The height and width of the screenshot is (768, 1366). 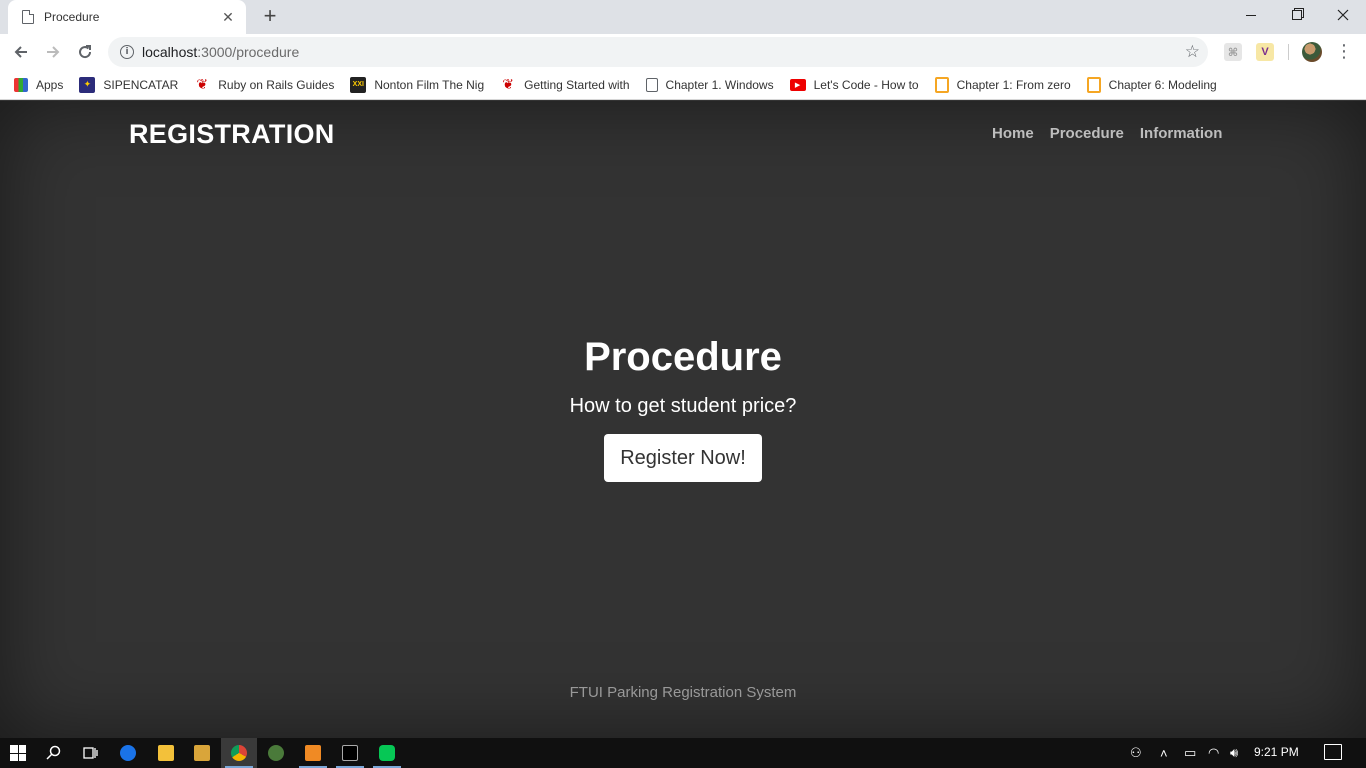 What do you see at coordinates (1213, 753) in the screenshot?
I see `wifi-icon: ◠` at bounding box center [1213, 753].